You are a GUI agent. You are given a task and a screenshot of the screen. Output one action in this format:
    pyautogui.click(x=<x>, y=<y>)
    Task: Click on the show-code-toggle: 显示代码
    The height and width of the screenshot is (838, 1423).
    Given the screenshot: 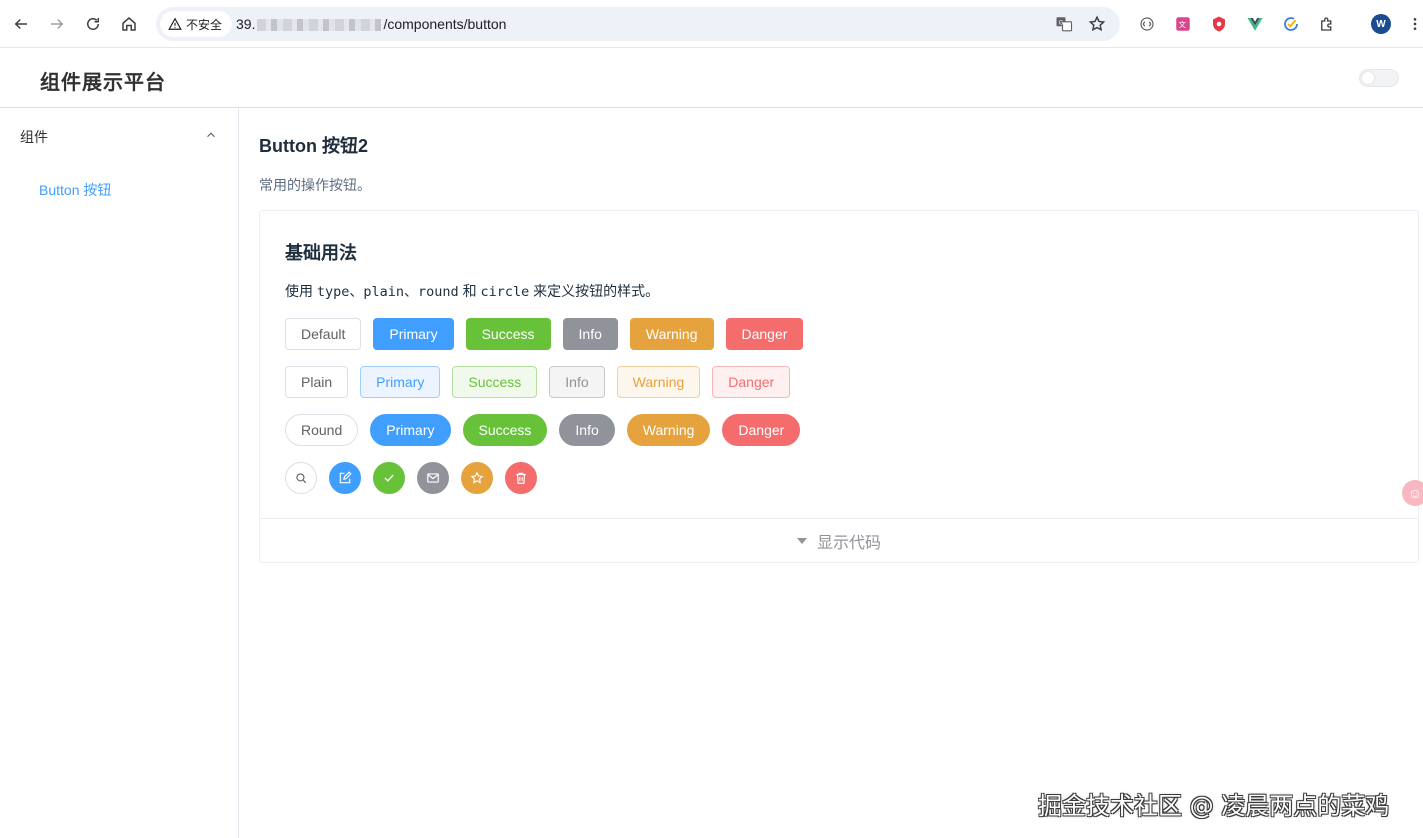 What is the action you would take?
    pyautogui.click(x=839, y=540)
    